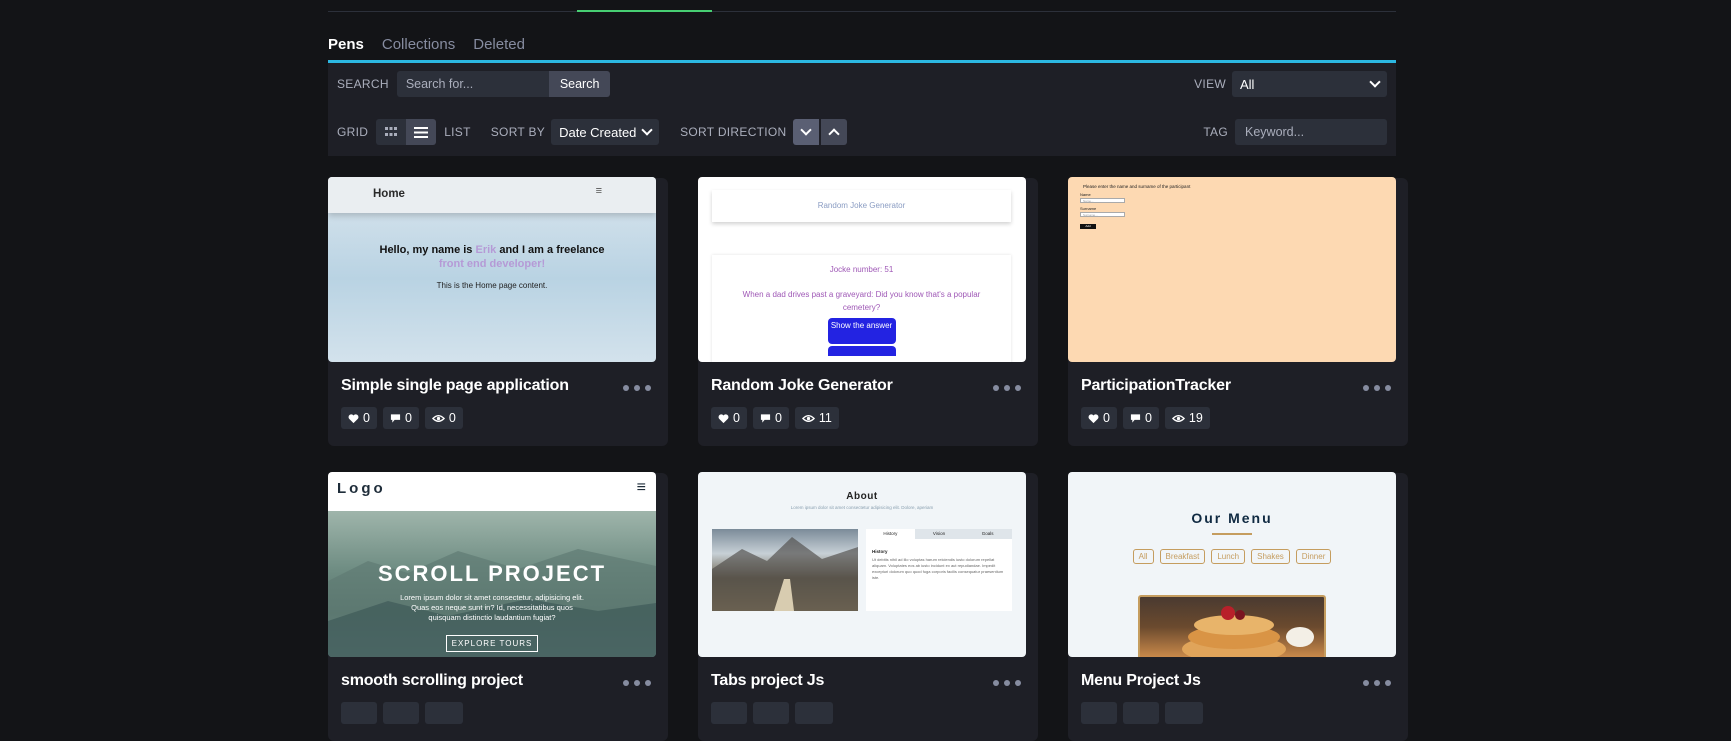 This screenshot has height=741, width=1731. Describe the element at coordinates (366, 418) in the screenshot. I see `like-count: 0` at that location.